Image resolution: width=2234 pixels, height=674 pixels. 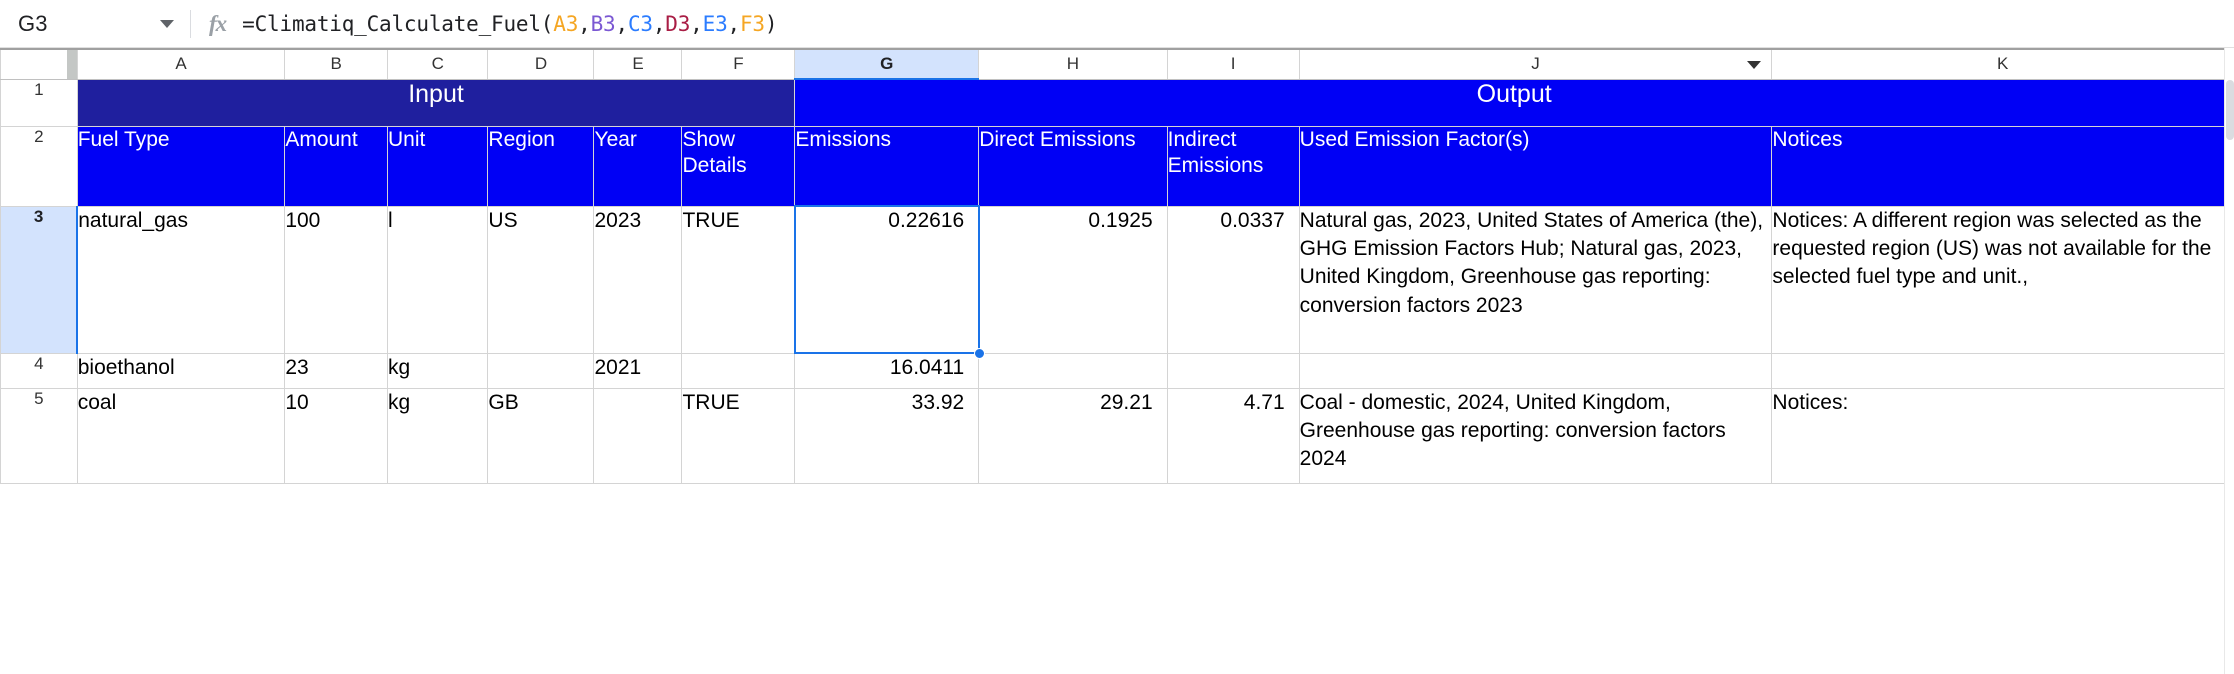 I want to click on function-fx-icon: fx, so click(x=218, y=24).